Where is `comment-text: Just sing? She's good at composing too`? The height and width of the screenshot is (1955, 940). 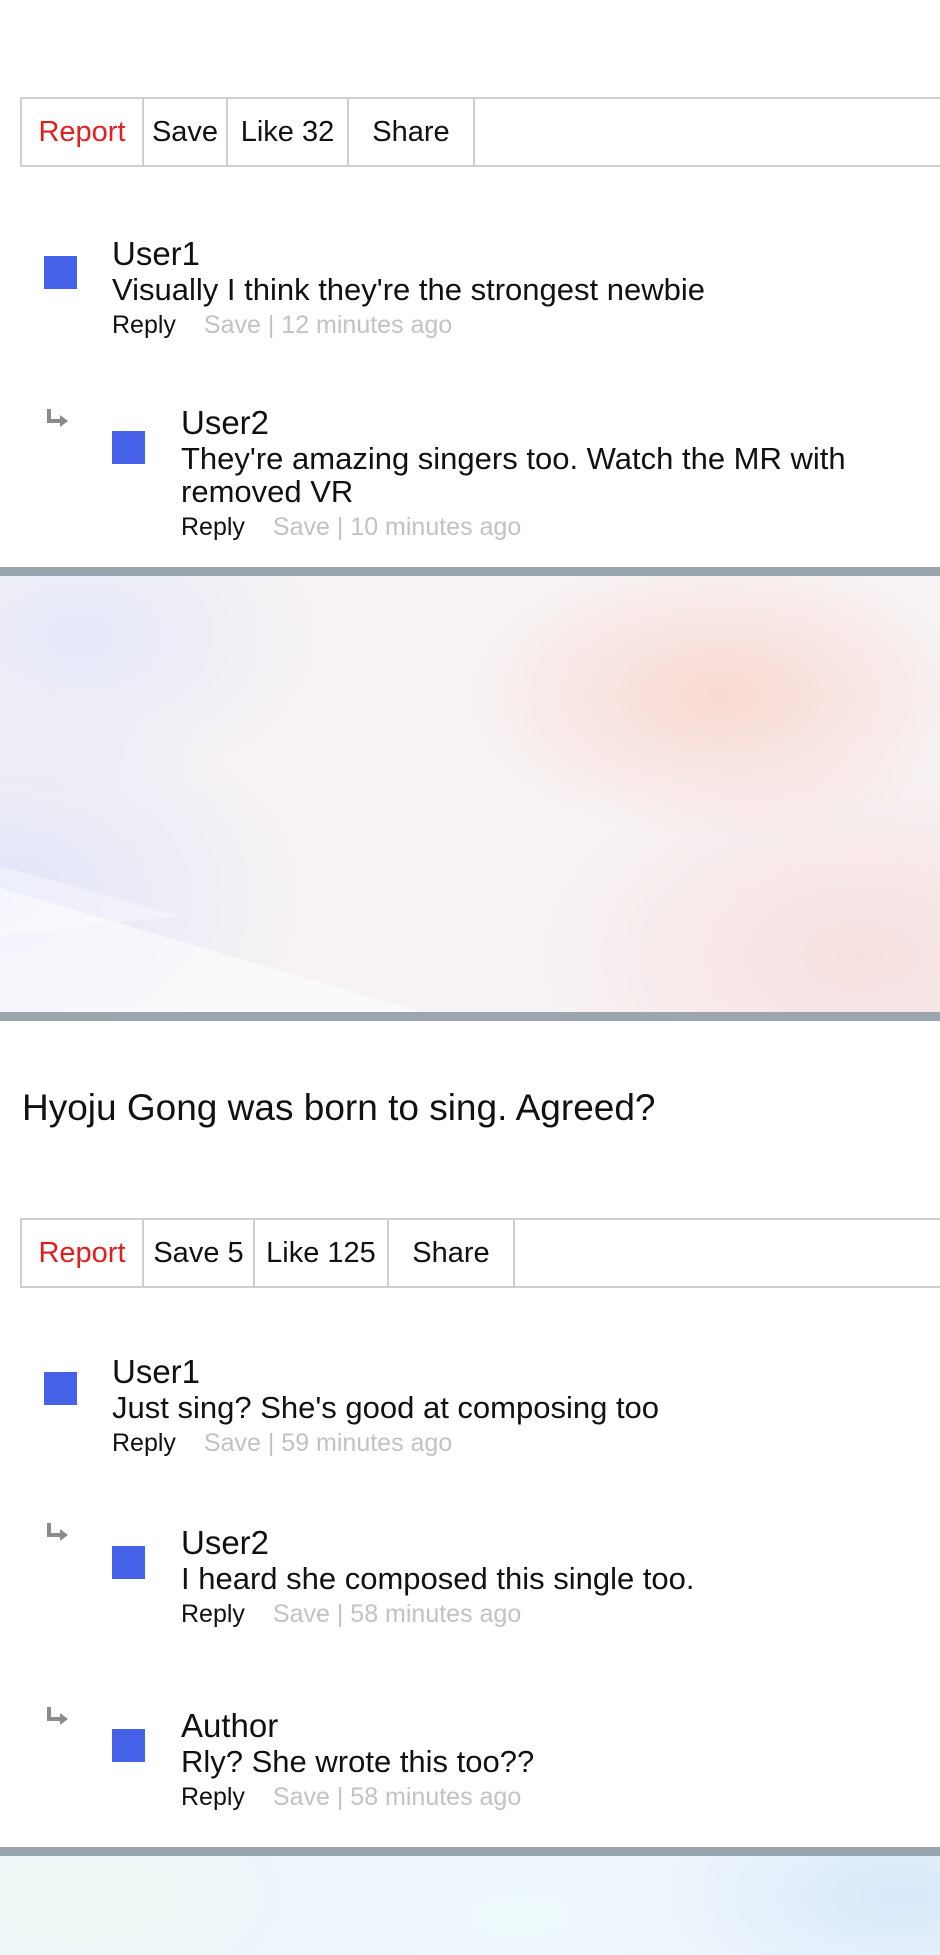 comment-text: Just sing? She's good at composing too is located at coordinates (386, 1407).